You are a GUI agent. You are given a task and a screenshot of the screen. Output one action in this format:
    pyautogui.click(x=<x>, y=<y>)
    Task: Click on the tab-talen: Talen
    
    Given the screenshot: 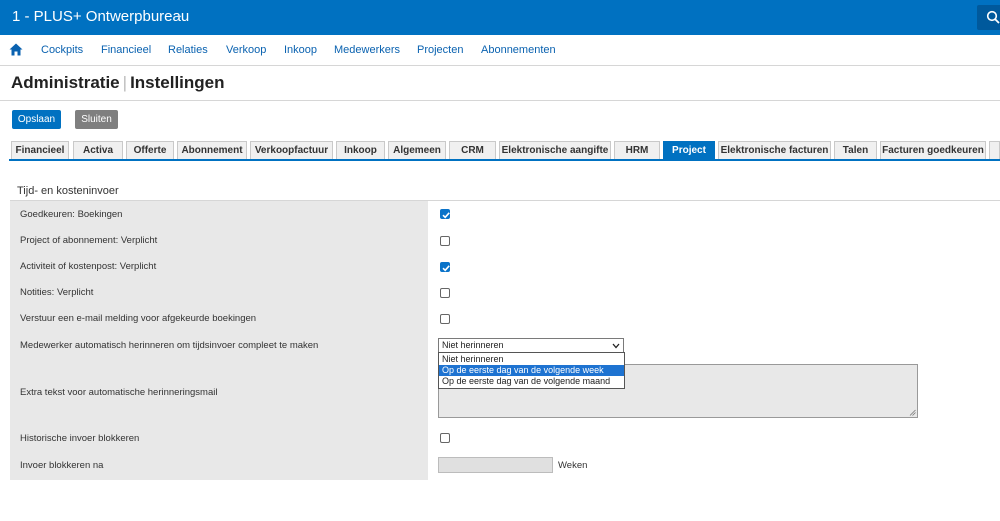 What is the action you would take?
    pyautogui.click(x=855, y=150)
    